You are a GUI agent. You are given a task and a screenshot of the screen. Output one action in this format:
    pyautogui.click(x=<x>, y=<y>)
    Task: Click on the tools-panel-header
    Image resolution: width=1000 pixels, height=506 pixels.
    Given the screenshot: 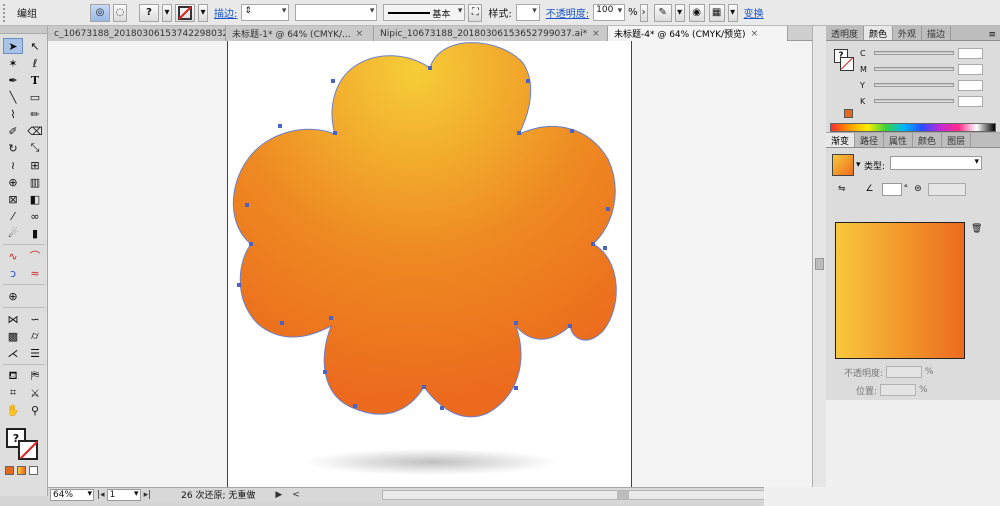 What is the action you would take?
    pyautogui.click(x=23, y=30)
    